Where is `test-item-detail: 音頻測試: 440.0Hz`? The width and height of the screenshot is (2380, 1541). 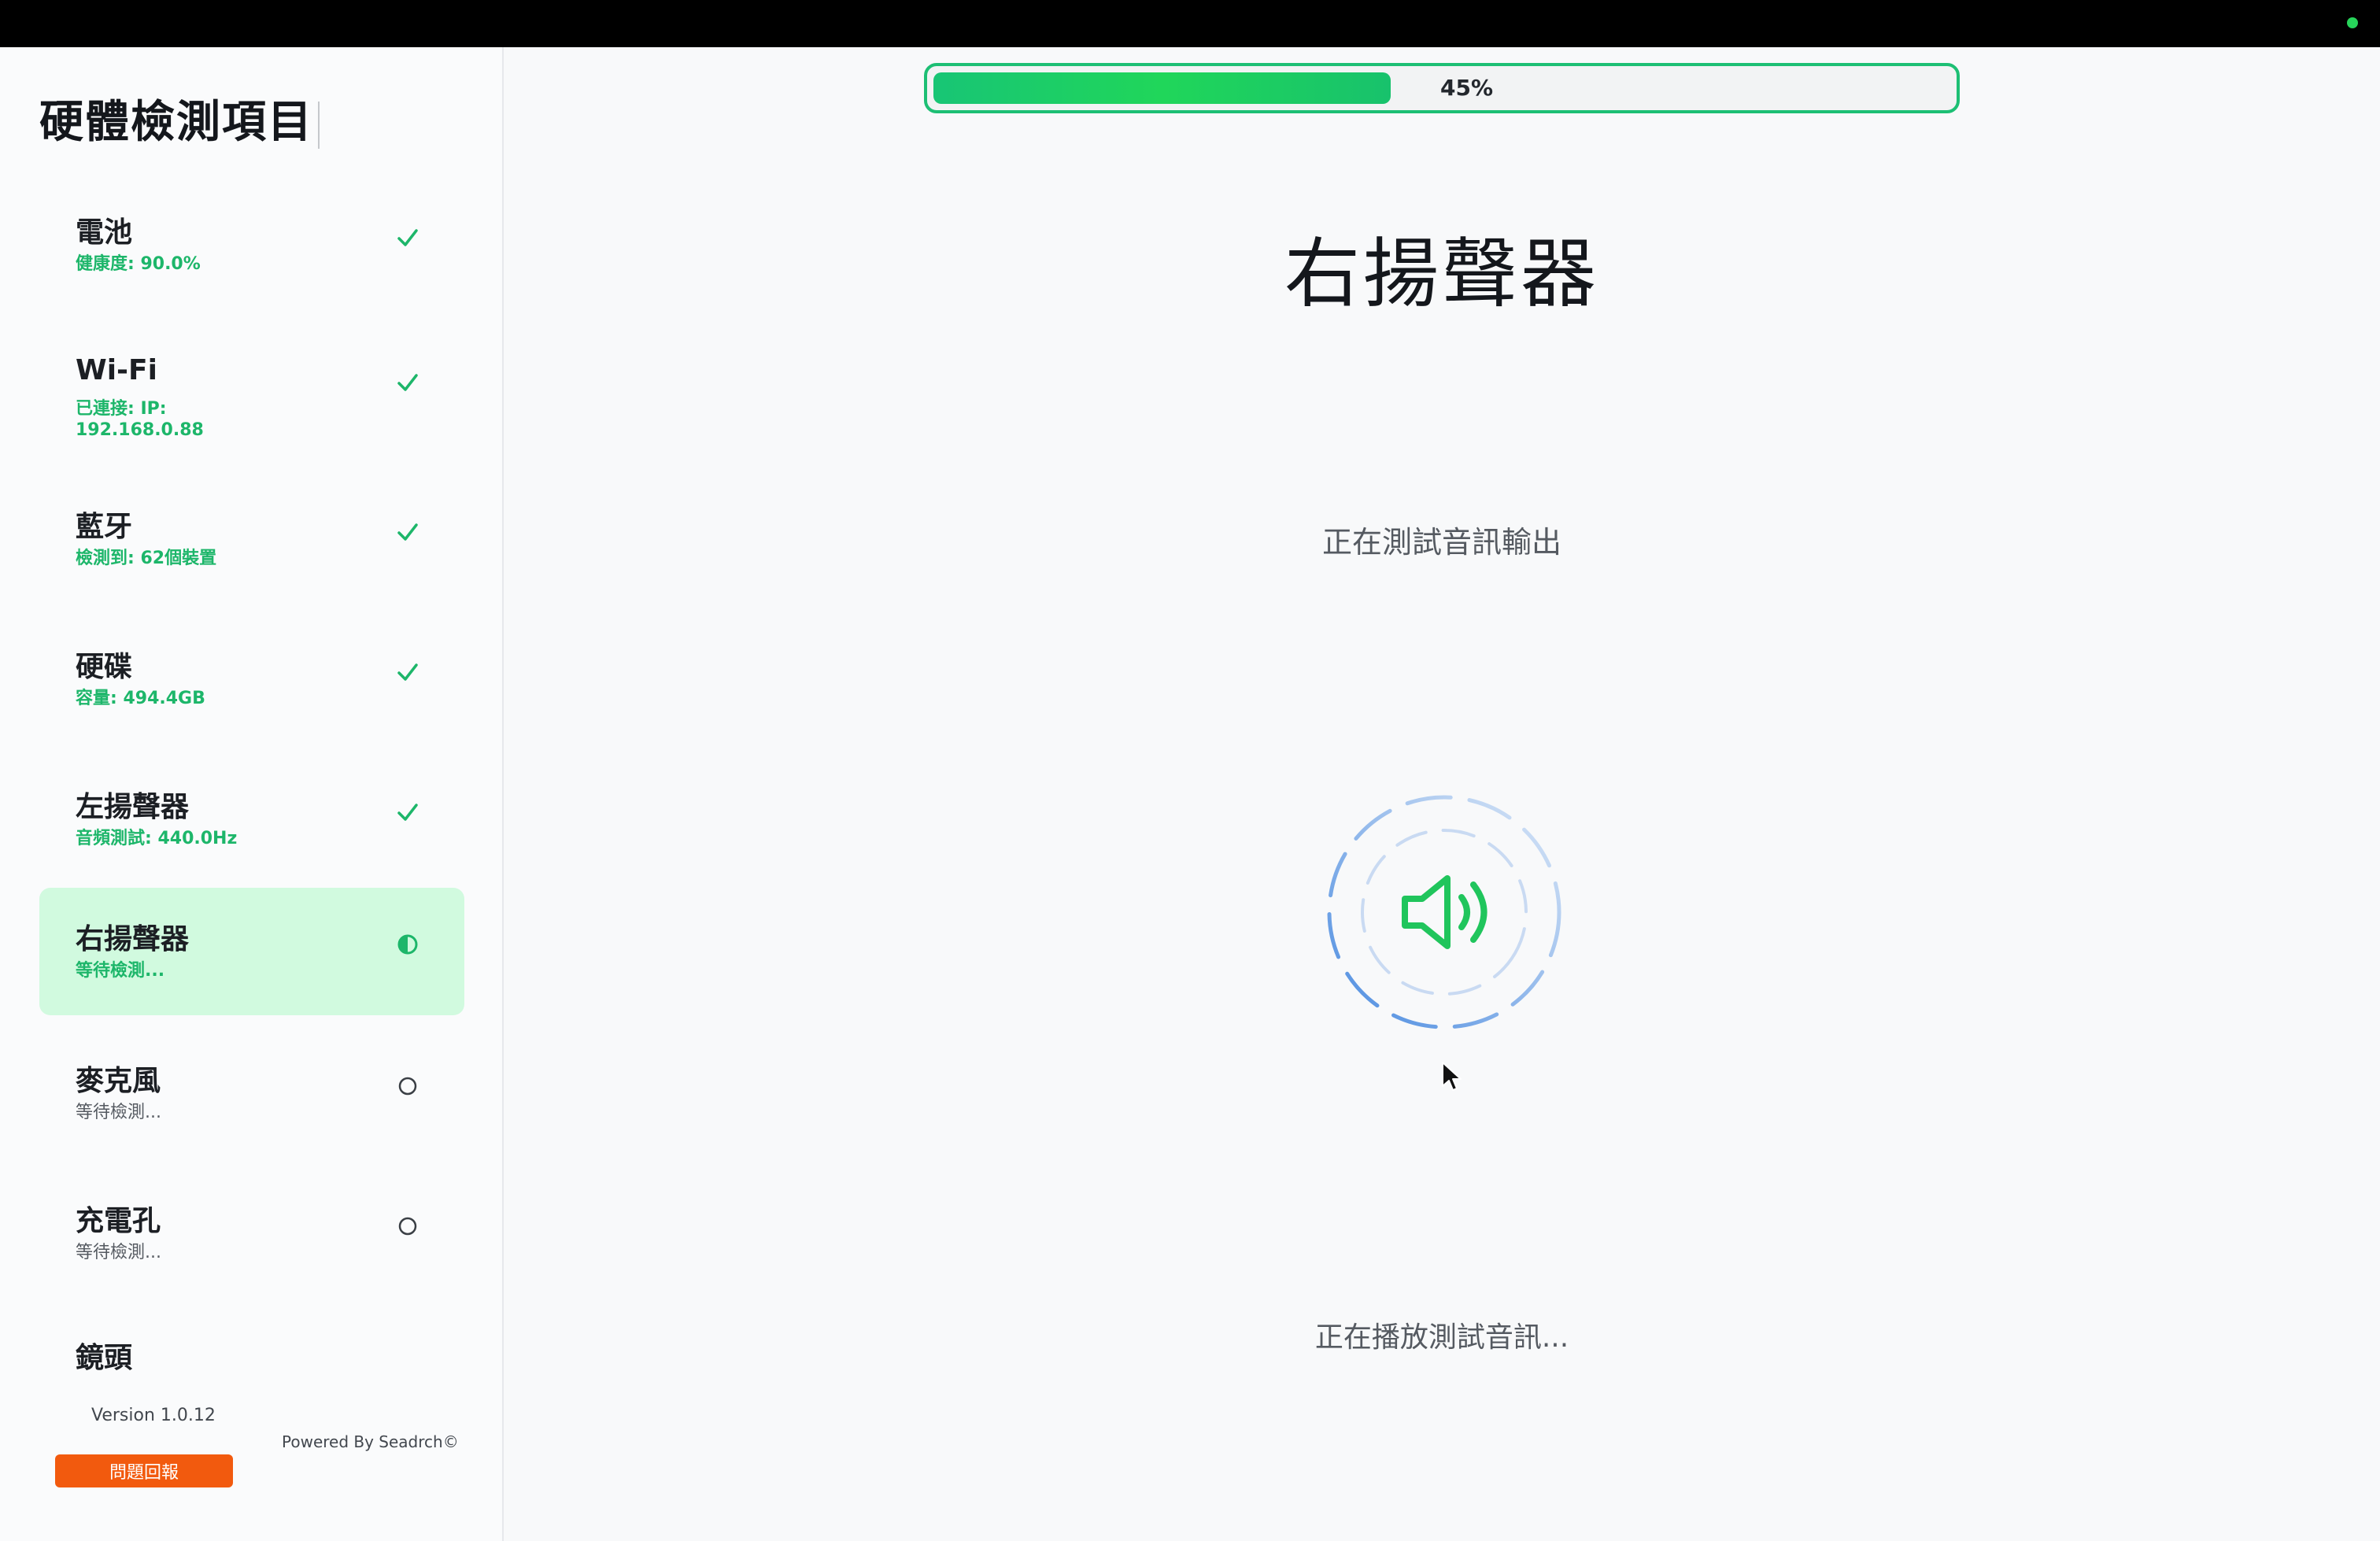 test-item-detail: 音頻測試: 440.0Hz is located at coordinates (157, 838).